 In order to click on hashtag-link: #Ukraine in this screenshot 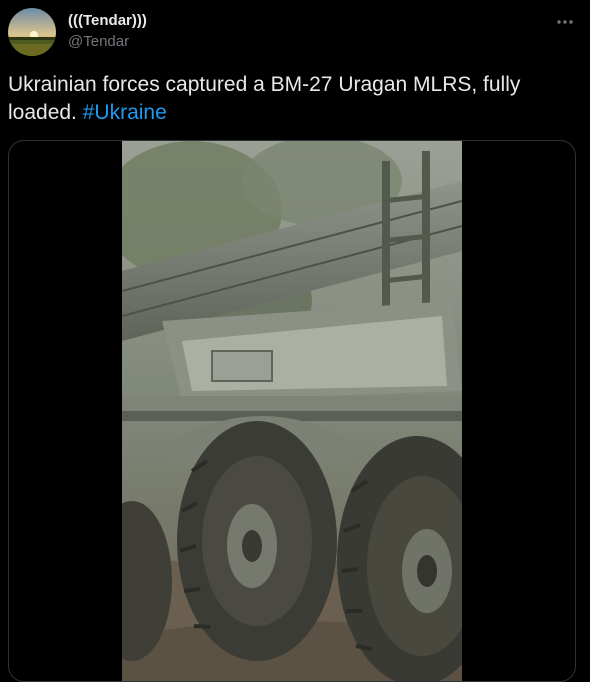, I will do `click(125, 112)`.